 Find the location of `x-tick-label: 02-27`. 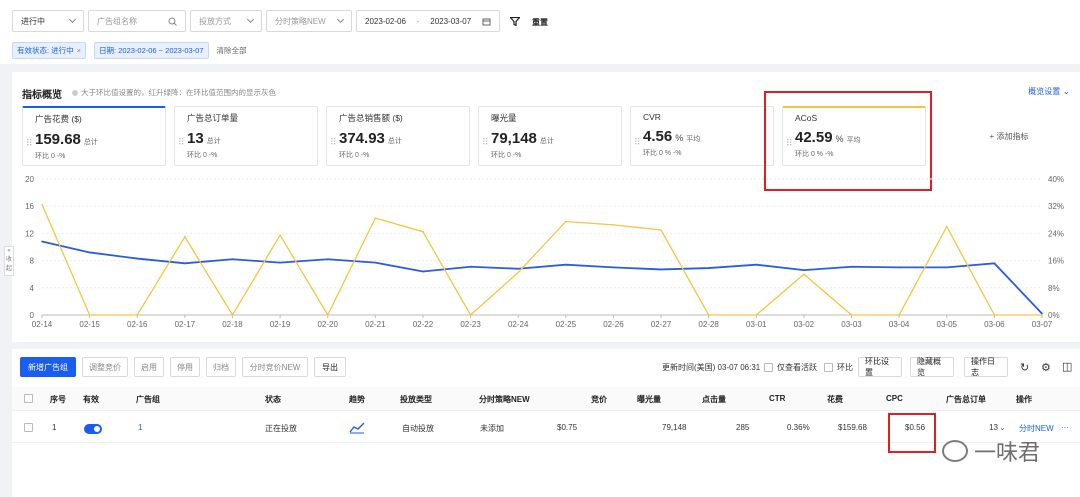

x-tick-label: 02-27 is located at coordinates (661, 324).